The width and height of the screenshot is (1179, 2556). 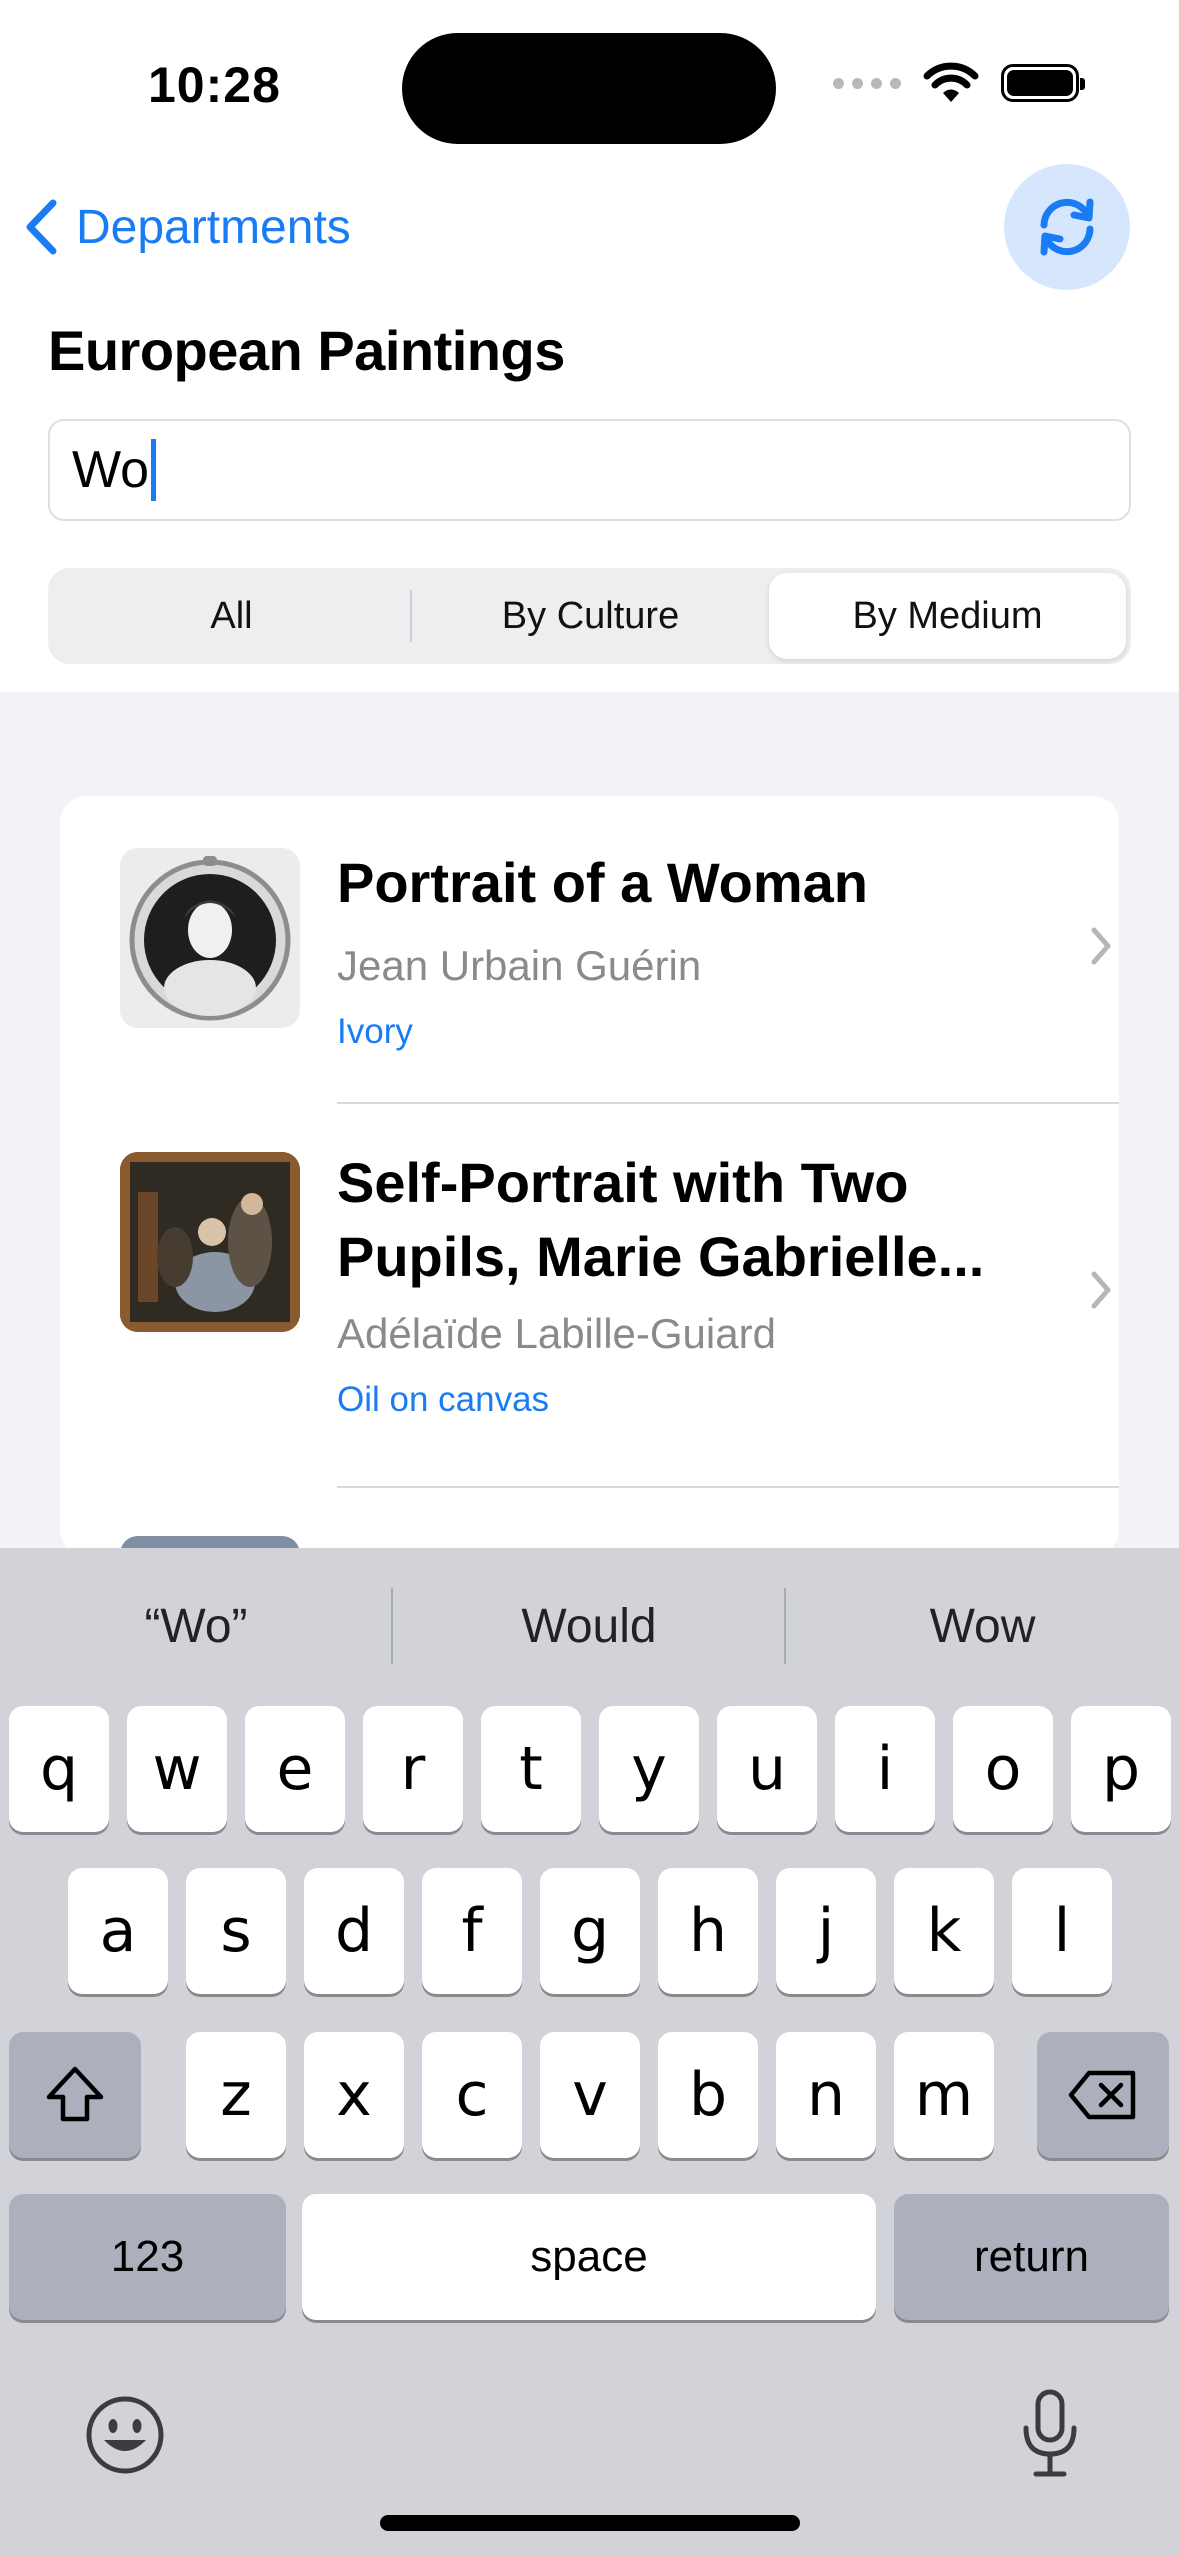 I want to click on key-n: n, so click(x=826, y=2095).